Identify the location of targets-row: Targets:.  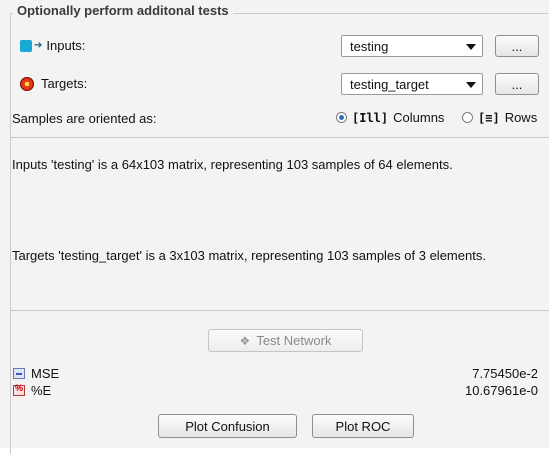
(53, 83).